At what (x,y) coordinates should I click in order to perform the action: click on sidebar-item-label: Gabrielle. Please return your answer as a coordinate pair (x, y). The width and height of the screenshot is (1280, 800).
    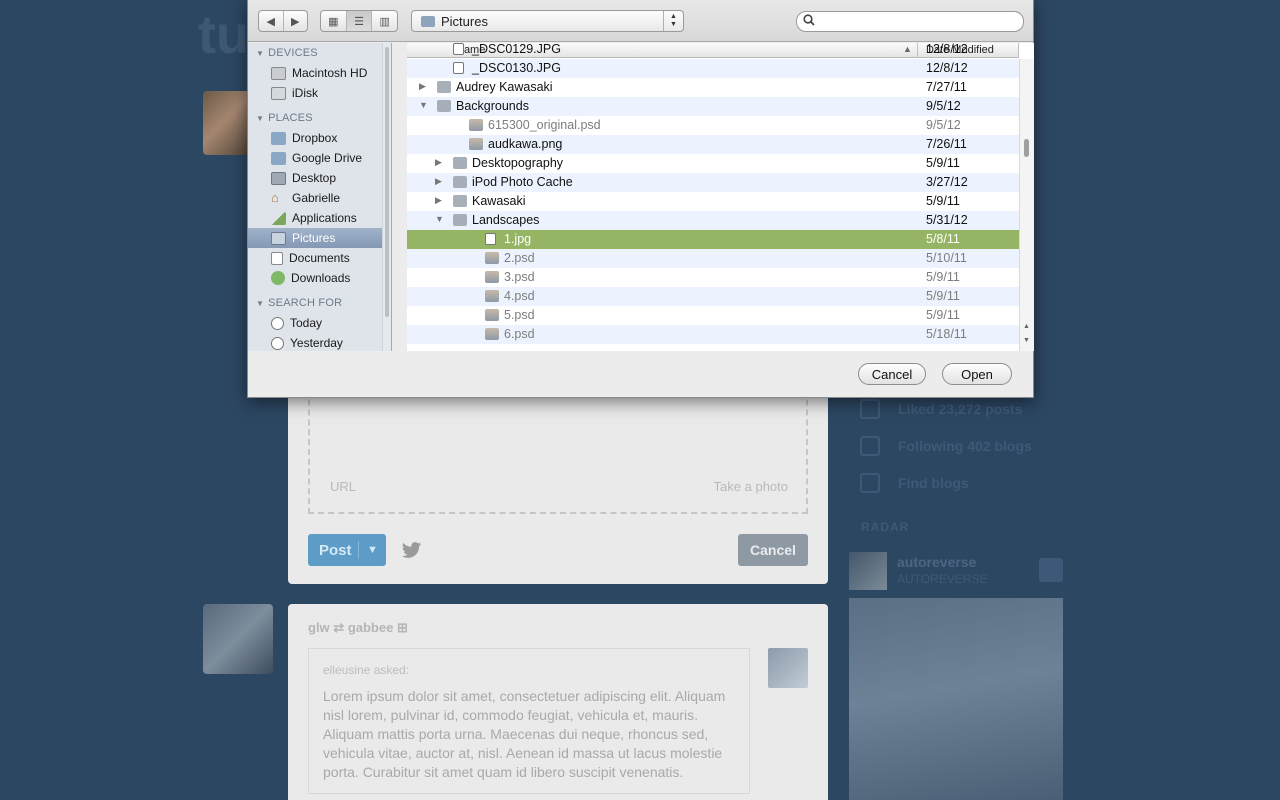
    Looking at the image, I should click on (316, 198).